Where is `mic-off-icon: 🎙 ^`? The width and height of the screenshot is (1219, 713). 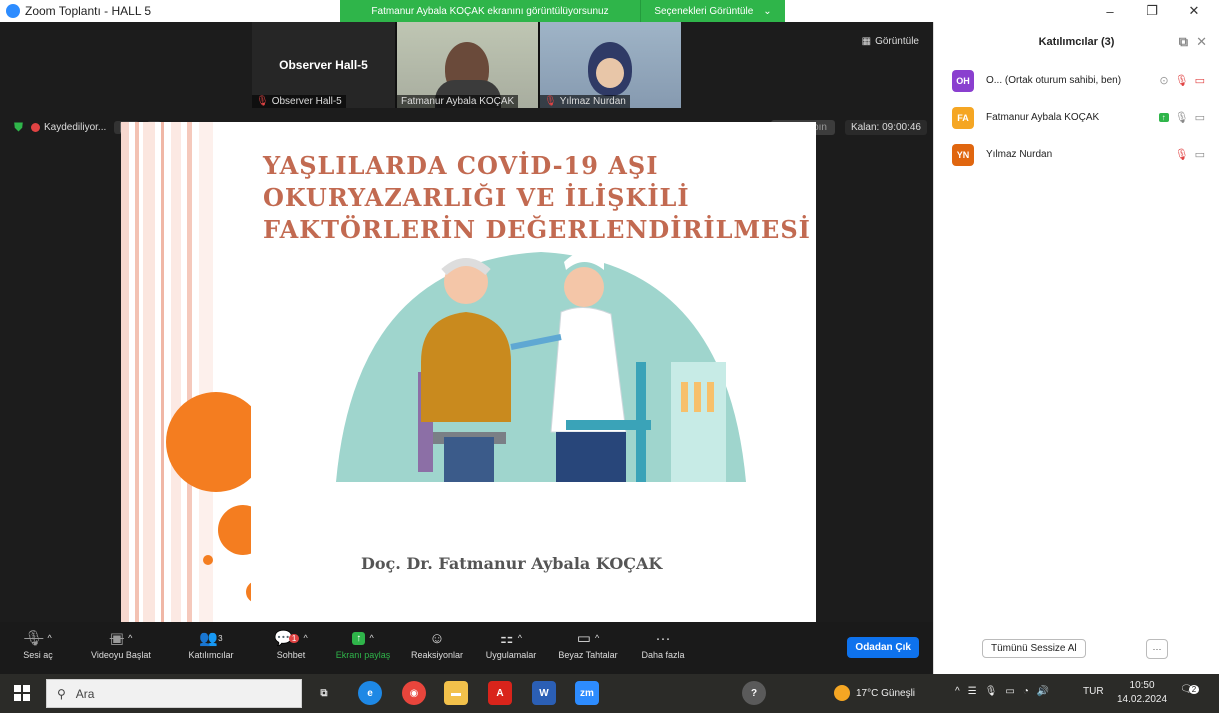 mic-off-icon: 🎙 ^ is located at coordinates (38, 638).